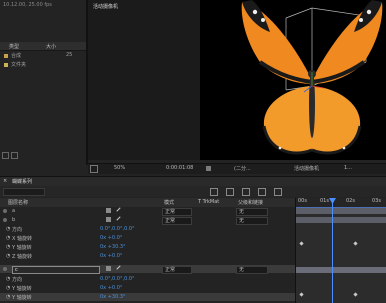 Image resolution: width=386 pixels, height=303 pixels. Describe the element at coordinates (5, 181) in the screenshot. I see `timeline-tab-close-icon: ×` at that location.